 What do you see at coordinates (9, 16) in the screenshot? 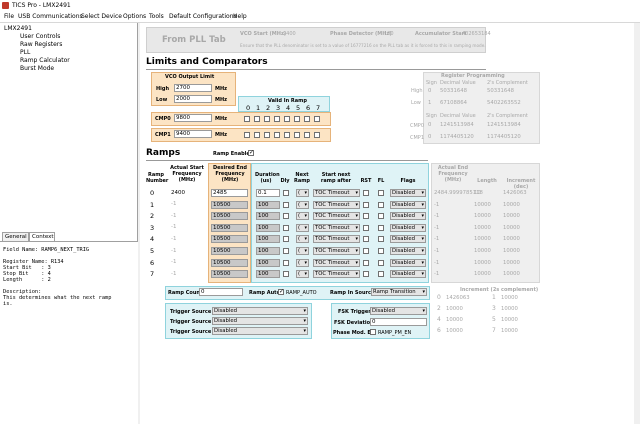
I see `menu-file: File` at bounding box center [9, 16].